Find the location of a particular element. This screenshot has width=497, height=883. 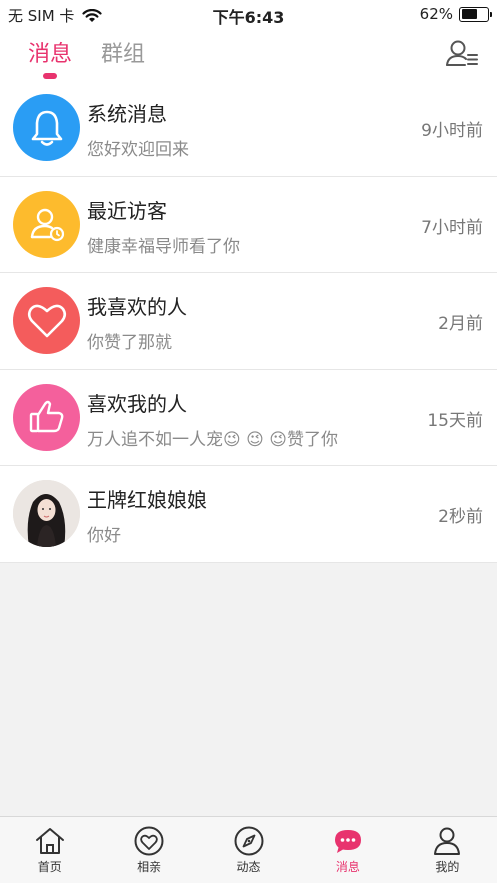

battery-icon is located at coordinates (475, 14).